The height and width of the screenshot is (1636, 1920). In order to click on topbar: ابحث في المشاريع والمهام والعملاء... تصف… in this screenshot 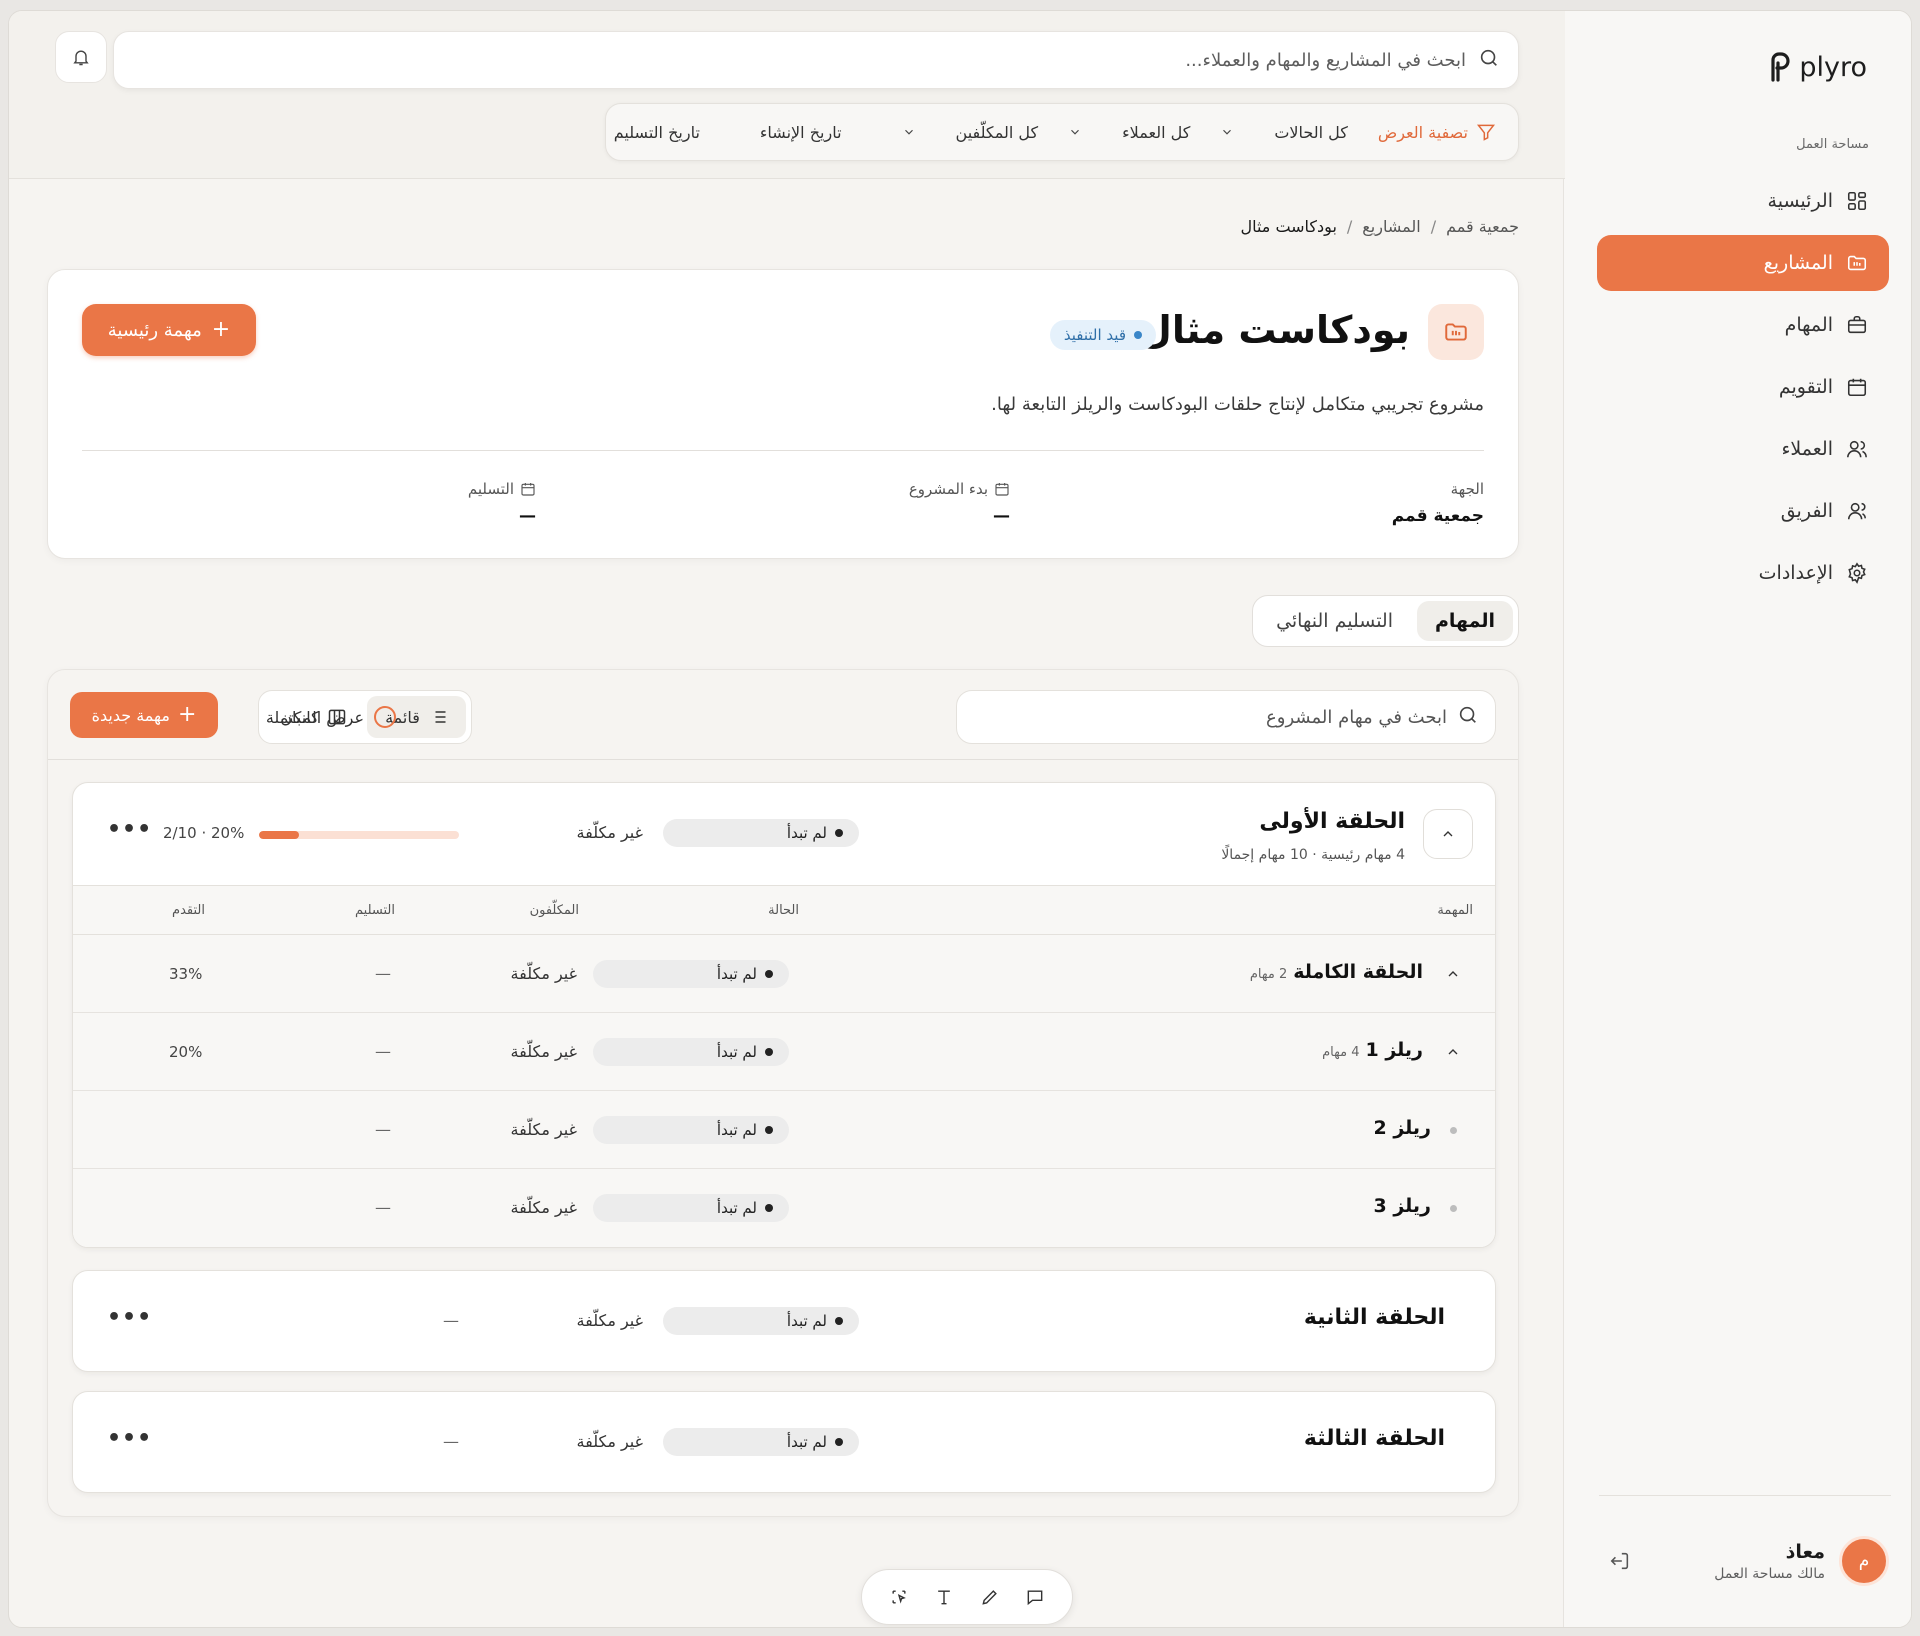, I will do `click(787, 95)`.